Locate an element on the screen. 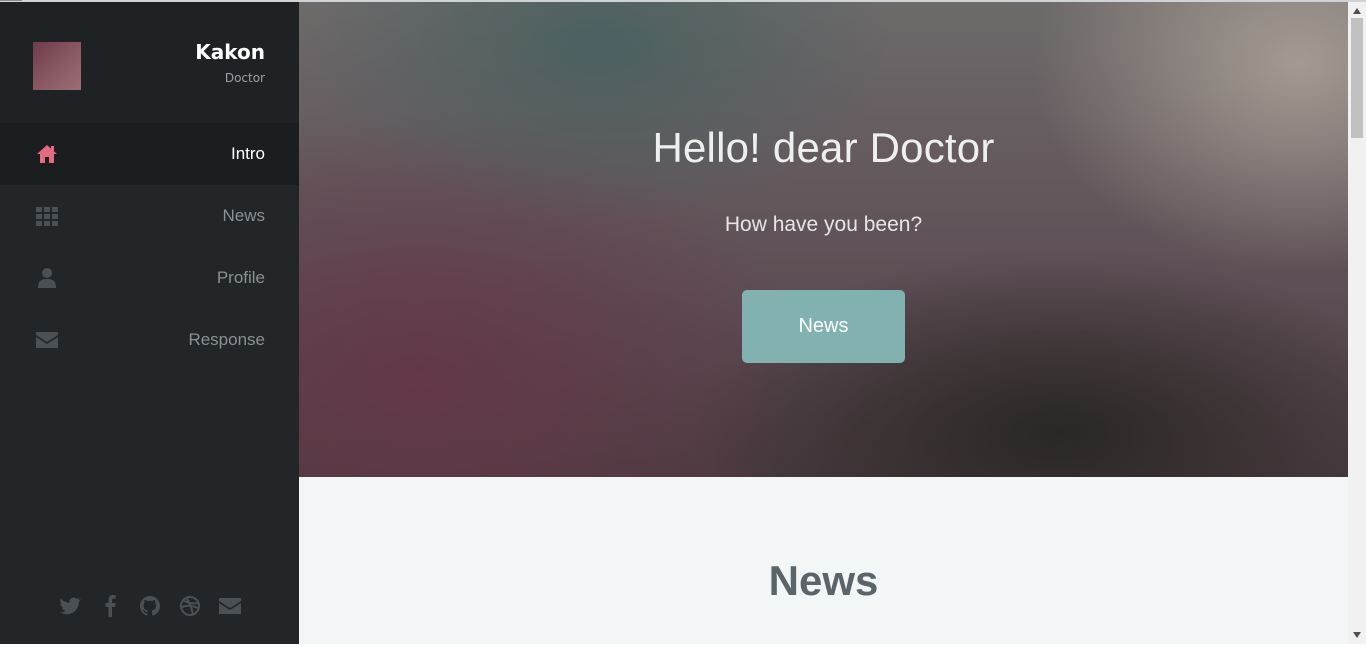 This screenshot has height=647, width=1366. hero-subtitle: How have you been? is located at coordinates (823, 224).